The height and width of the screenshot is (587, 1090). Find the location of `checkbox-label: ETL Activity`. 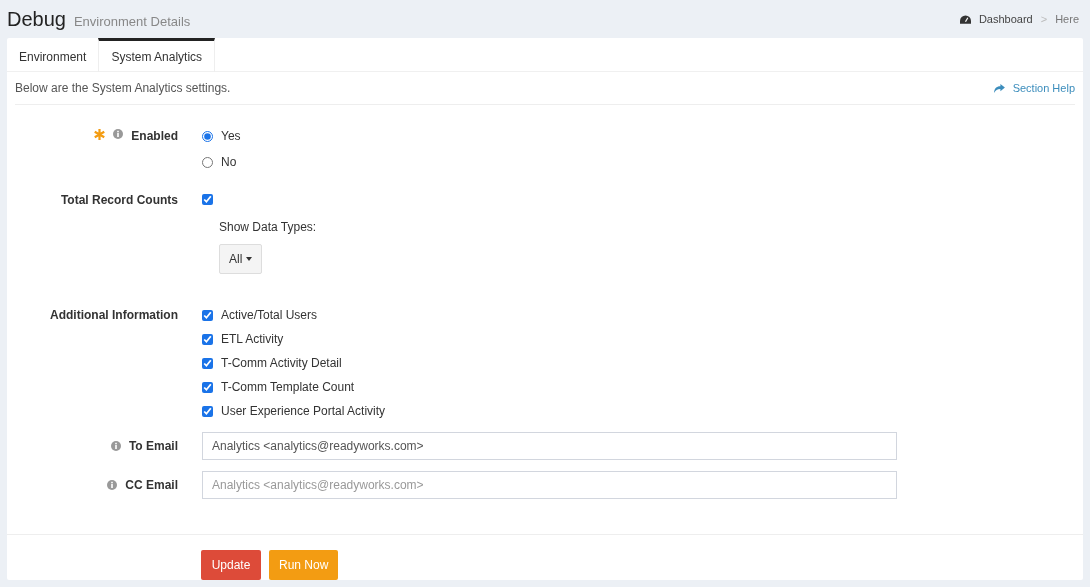

checkbox-label: ETL Activity is located at coordinates (252, 339).